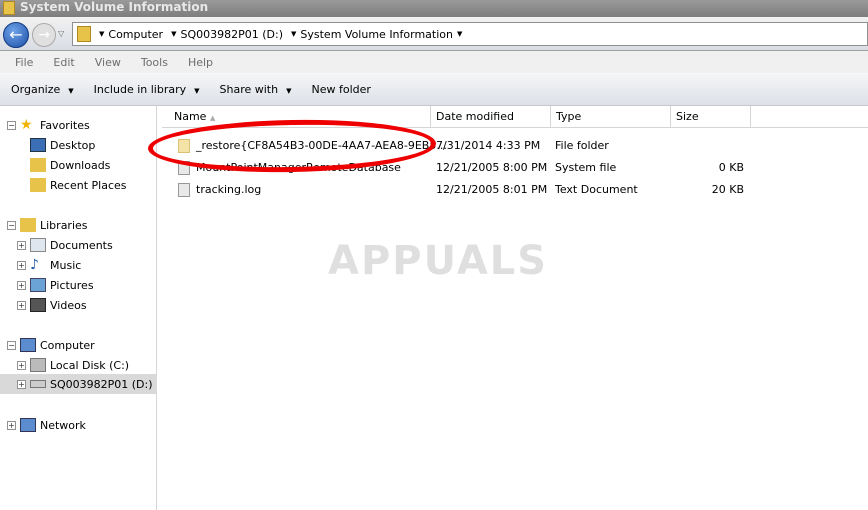 The image size is (868, 510). I want to click on breadcrumb-drive: SQ003982P01 (D:), so click(231, 34).